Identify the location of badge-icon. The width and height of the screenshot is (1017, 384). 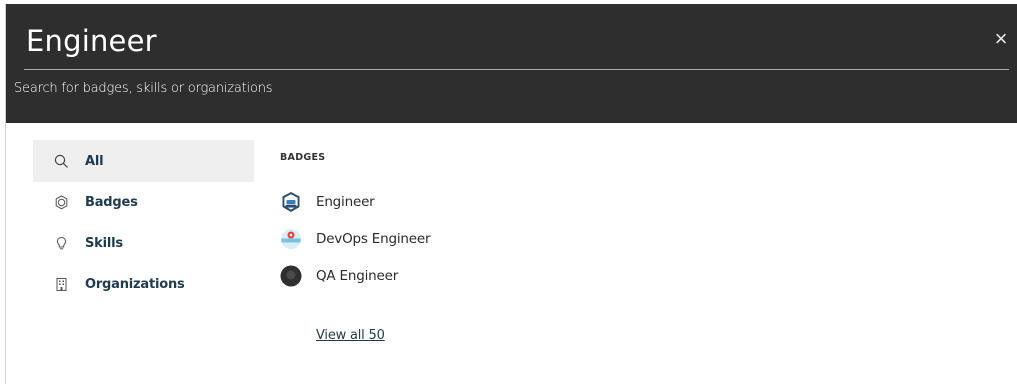
(61, 202).